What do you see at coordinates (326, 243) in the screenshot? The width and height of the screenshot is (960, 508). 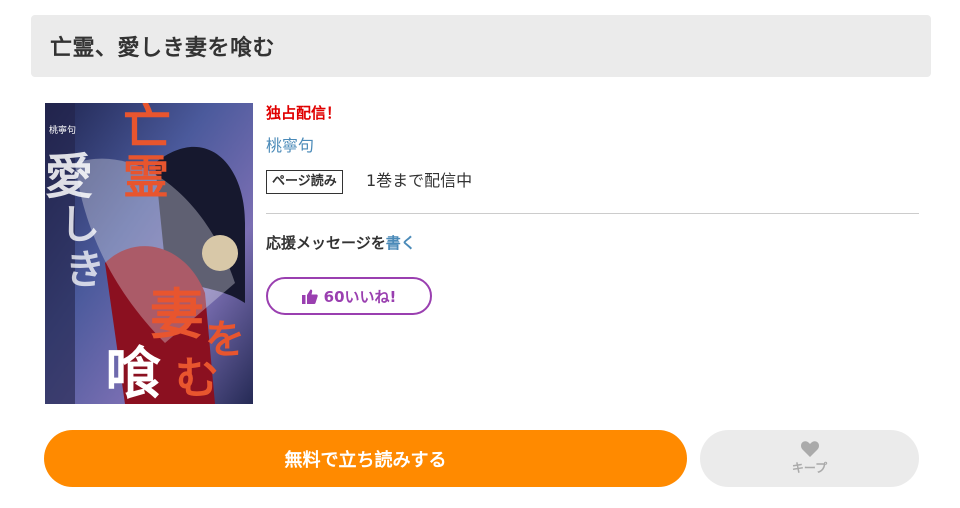 I see `support-text: 応援メッセージを` at bounding box center [326, 243].